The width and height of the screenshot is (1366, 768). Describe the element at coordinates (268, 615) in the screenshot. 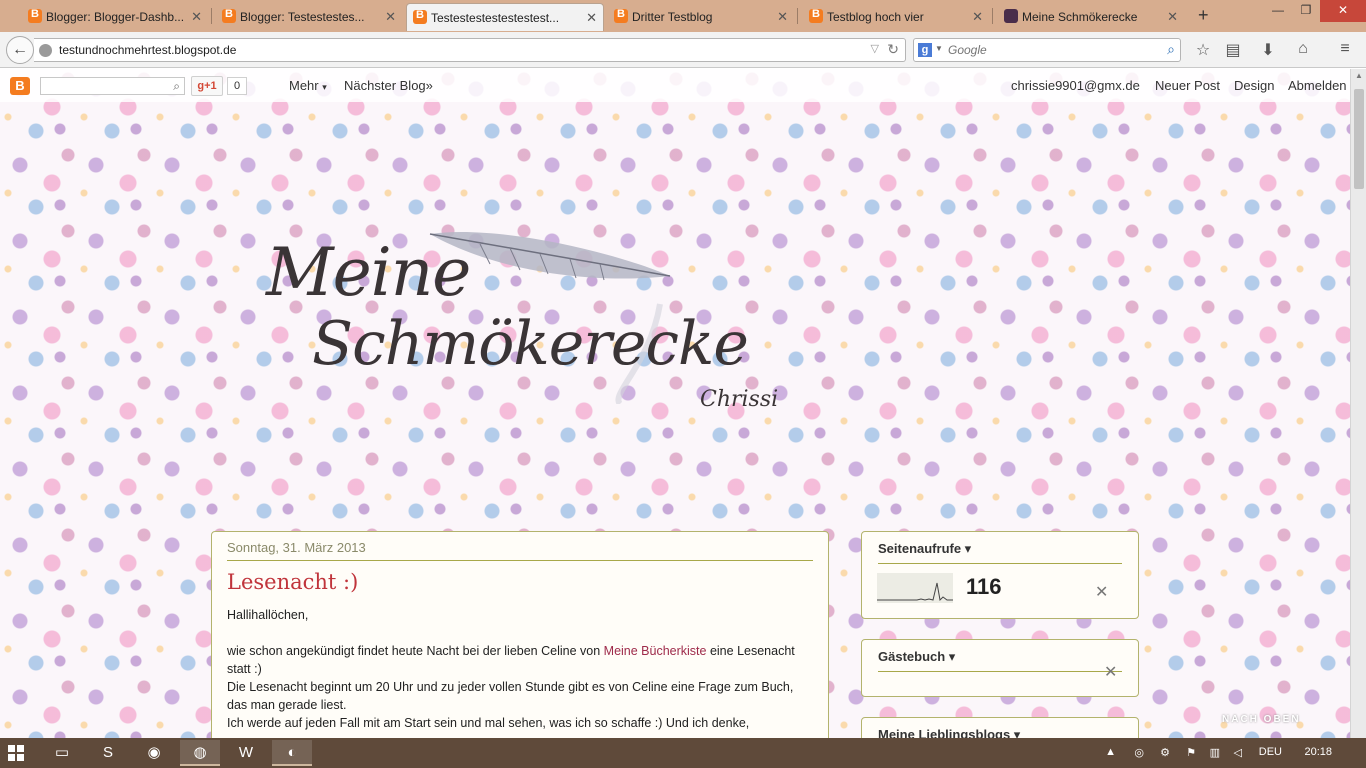

I see `post-greeting: Hallihallöchen,` at that location.